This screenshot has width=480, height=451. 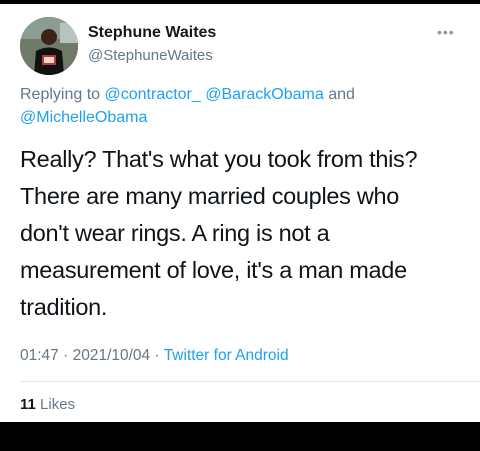 I want to click on tweet-date: 2021/10/04, so click(x=112, y=355).